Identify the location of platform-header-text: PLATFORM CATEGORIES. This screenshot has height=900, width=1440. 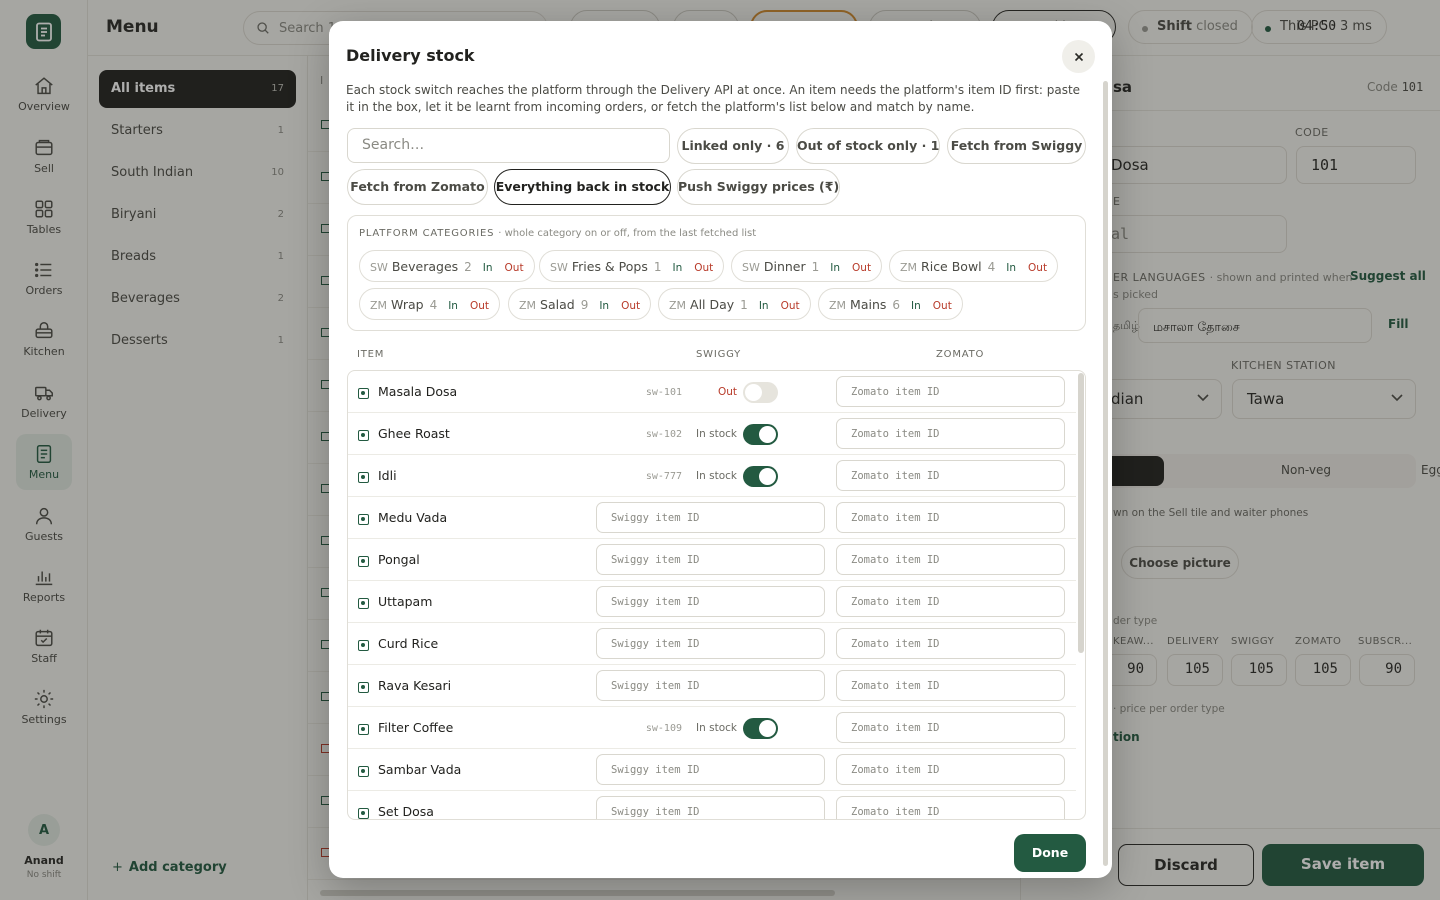
(427, 233).